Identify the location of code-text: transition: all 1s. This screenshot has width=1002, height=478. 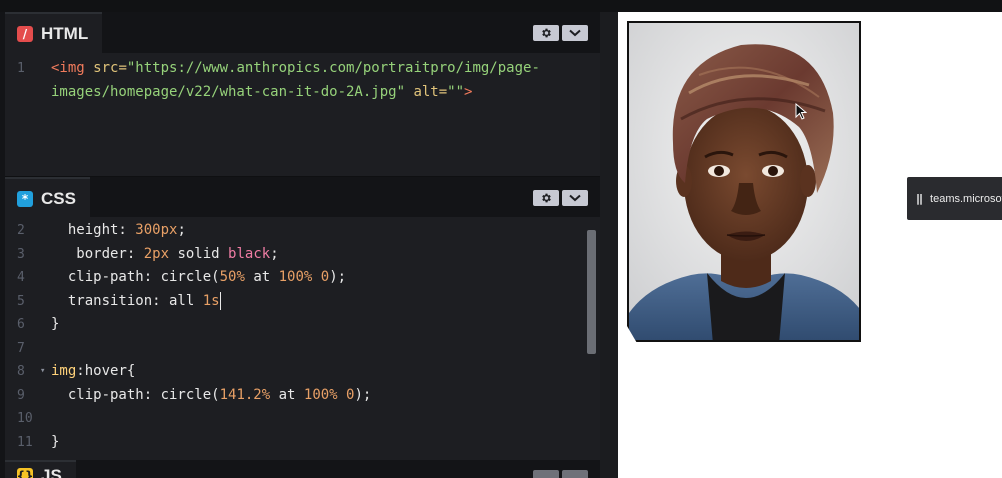
(136, 302).